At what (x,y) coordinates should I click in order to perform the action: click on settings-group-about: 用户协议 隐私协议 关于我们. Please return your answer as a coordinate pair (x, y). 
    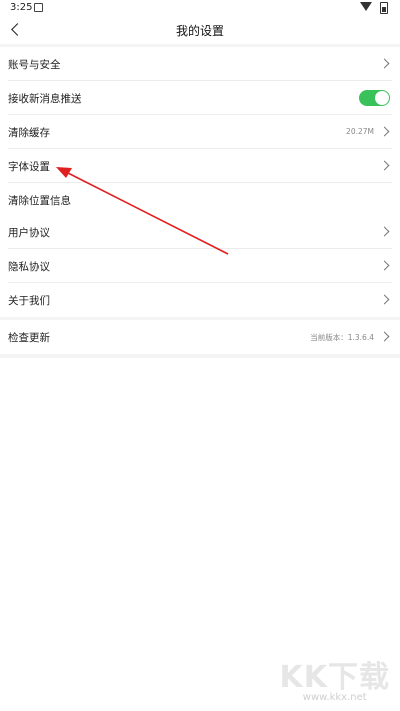
    Looking at the image, I should click on (200, 266).